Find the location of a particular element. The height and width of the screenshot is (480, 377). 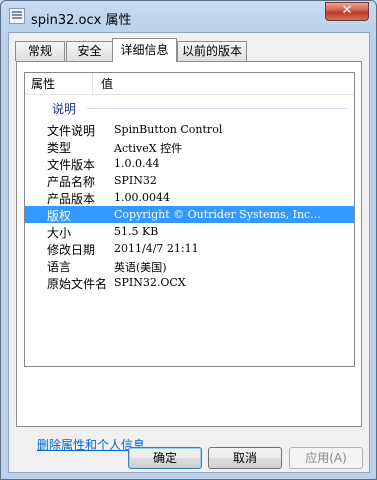

table-row: 产品版本 1.00.0044 is located at coordinates (189, 197).